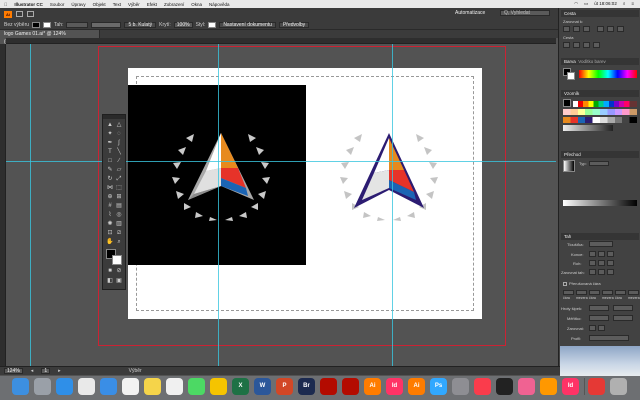 This screenshot has width=640, height=400. What do you see at coordinates (600, 154) in the screenshot?
I see `panel-title-gradient: Přechod` at bounding box center [600, 154].